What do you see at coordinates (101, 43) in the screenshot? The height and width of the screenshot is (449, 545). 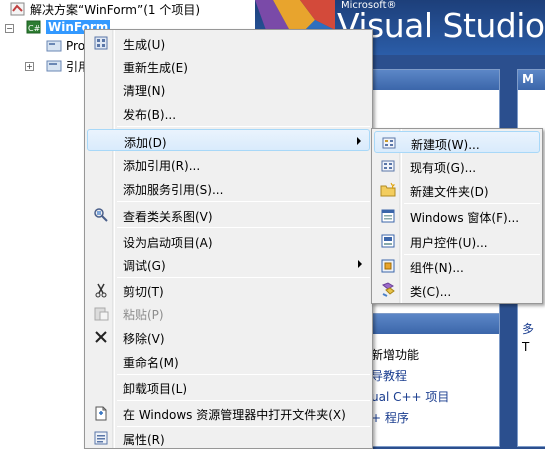 I see `build-icon` at bounding box center [101, 43].